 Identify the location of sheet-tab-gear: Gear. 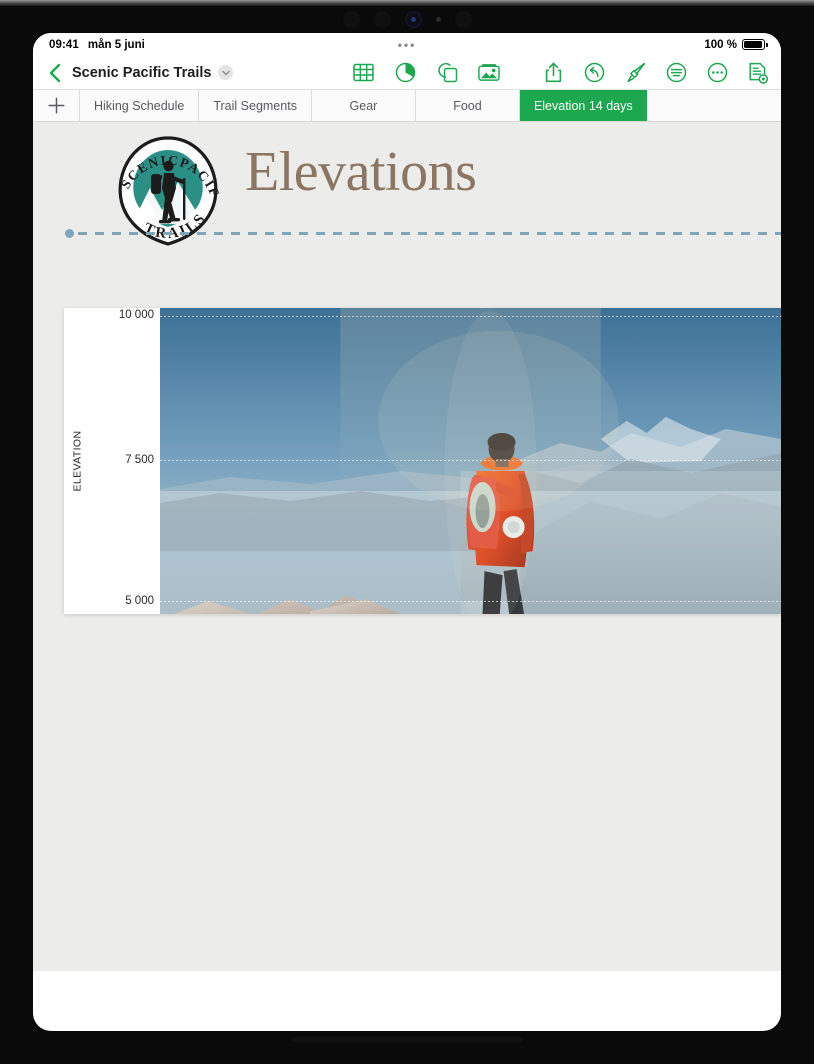
(363, 105).